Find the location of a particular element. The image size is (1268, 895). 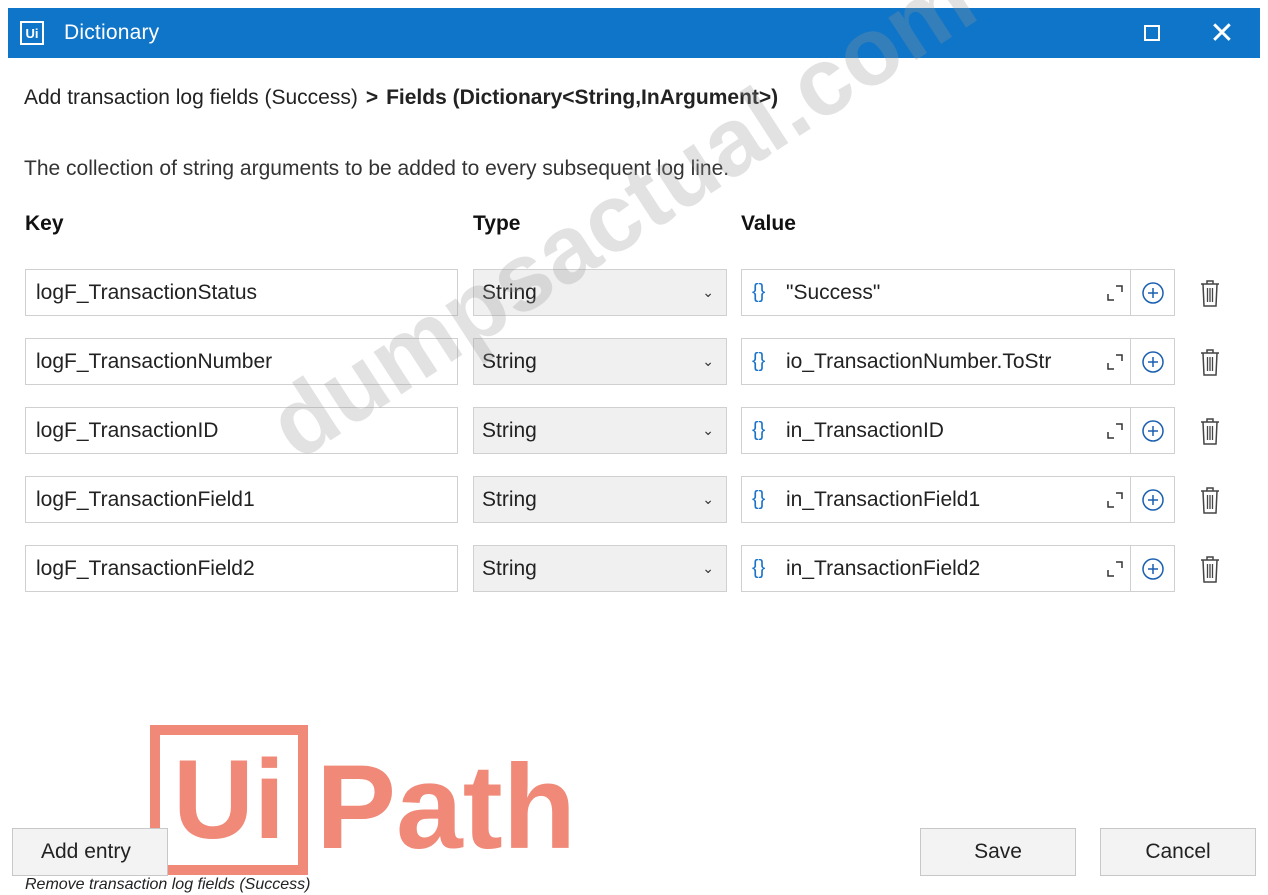

dictionary-entry-row: logF_TransactionStatus String ⌄ {} "Success" is located at coordinates (634, 293).